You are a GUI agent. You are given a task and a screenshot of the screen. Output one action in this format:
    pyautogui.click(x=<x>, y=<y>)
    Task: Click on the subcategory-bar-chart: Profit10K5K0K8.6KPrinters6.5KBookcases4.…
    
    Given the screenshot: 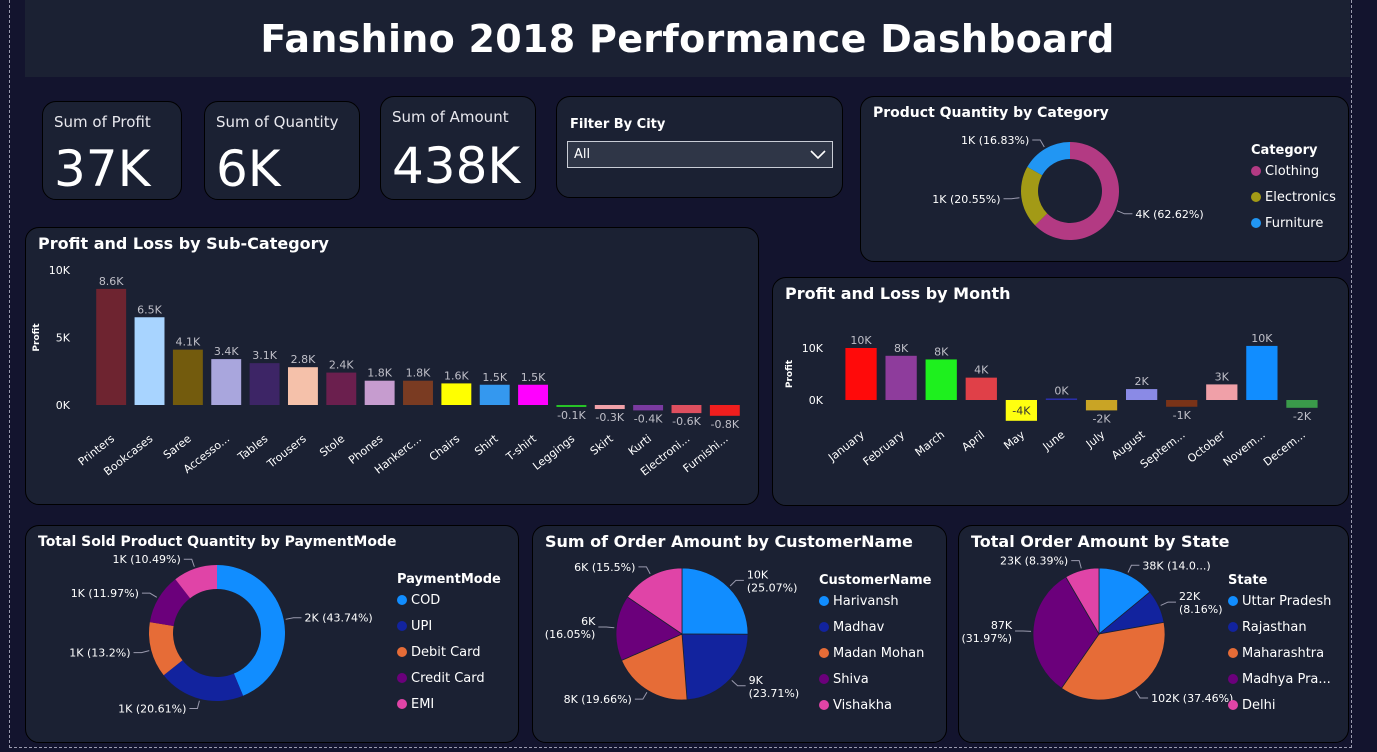 What is the action you would take?
    pyautogui.click(x=386, y=371)
    